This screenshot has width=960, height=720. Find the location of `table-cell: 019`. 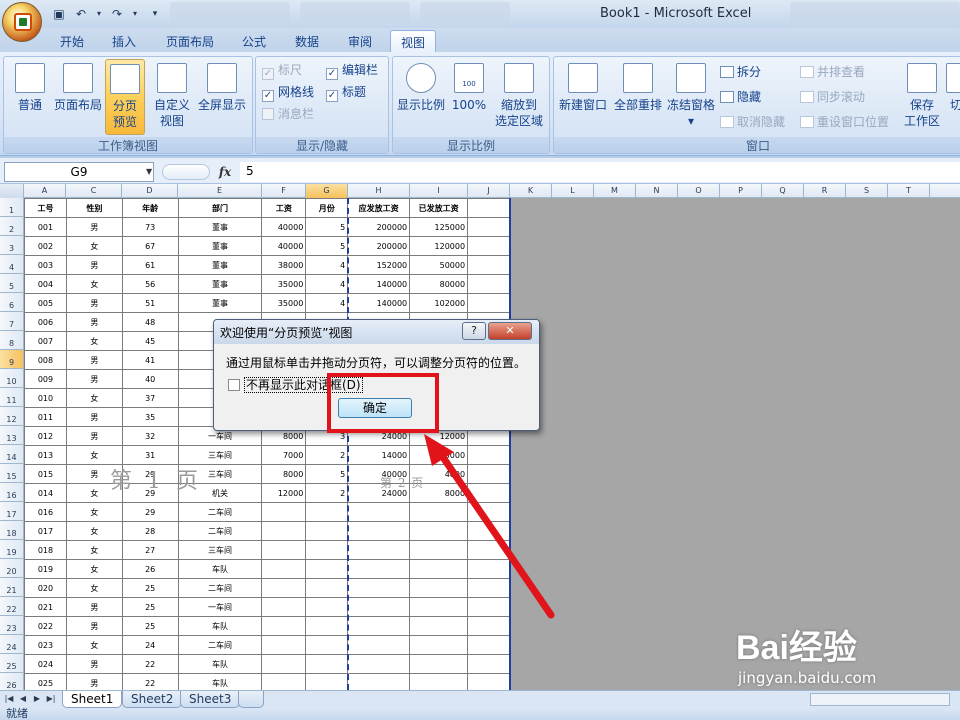

table-cell: 019 is located at coordinates (45, 569).